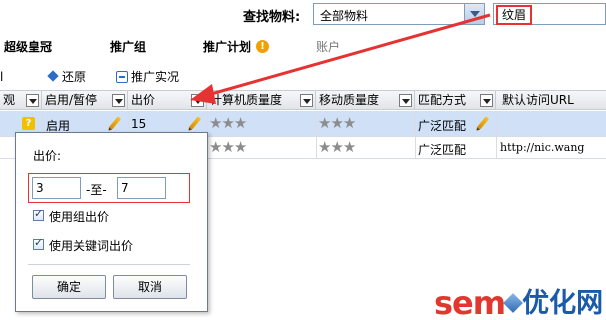  I want to click on annotation-arrow-head, so click(203, 94).